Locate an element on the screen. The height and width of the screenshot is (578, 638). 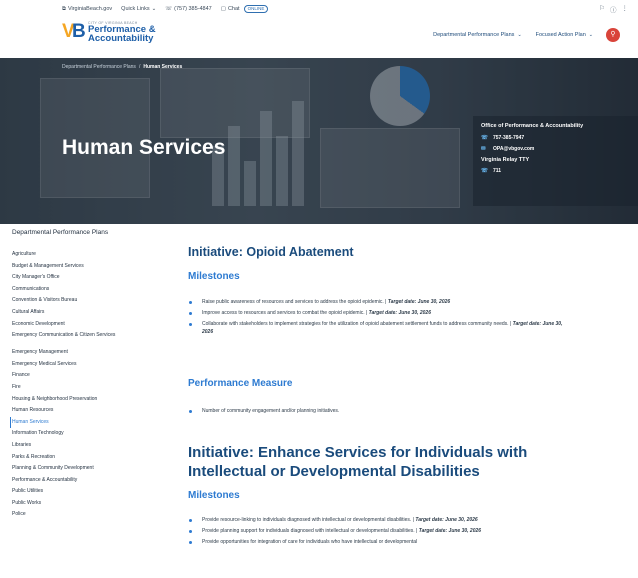
site-link: ⧉ VirginiaBeach.gov is located at coordinates (87, 9).